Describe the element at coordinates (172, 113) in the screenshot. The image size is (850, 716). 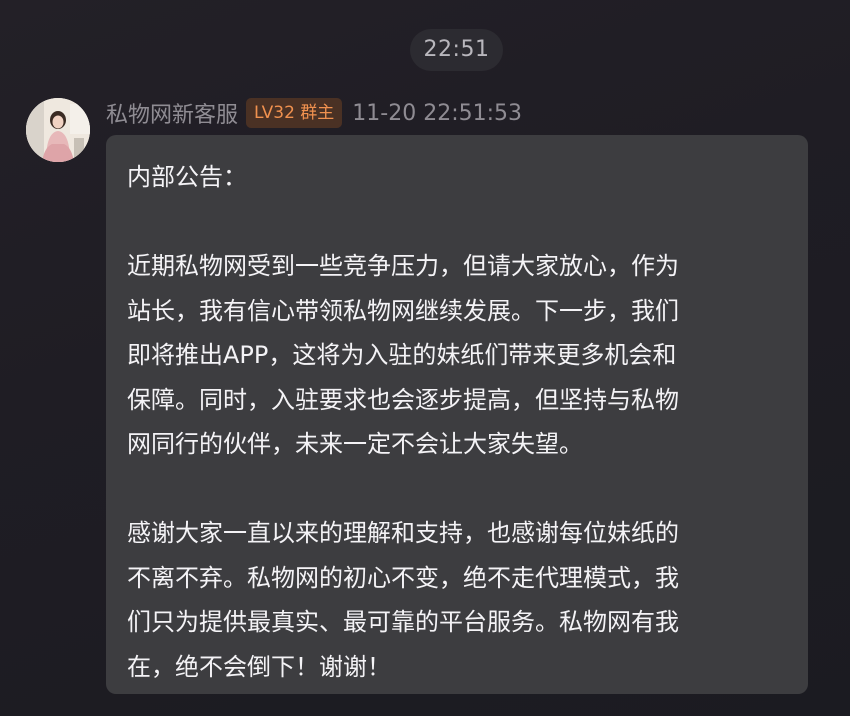
I see `sender-name: 私物网新客服` at that location.